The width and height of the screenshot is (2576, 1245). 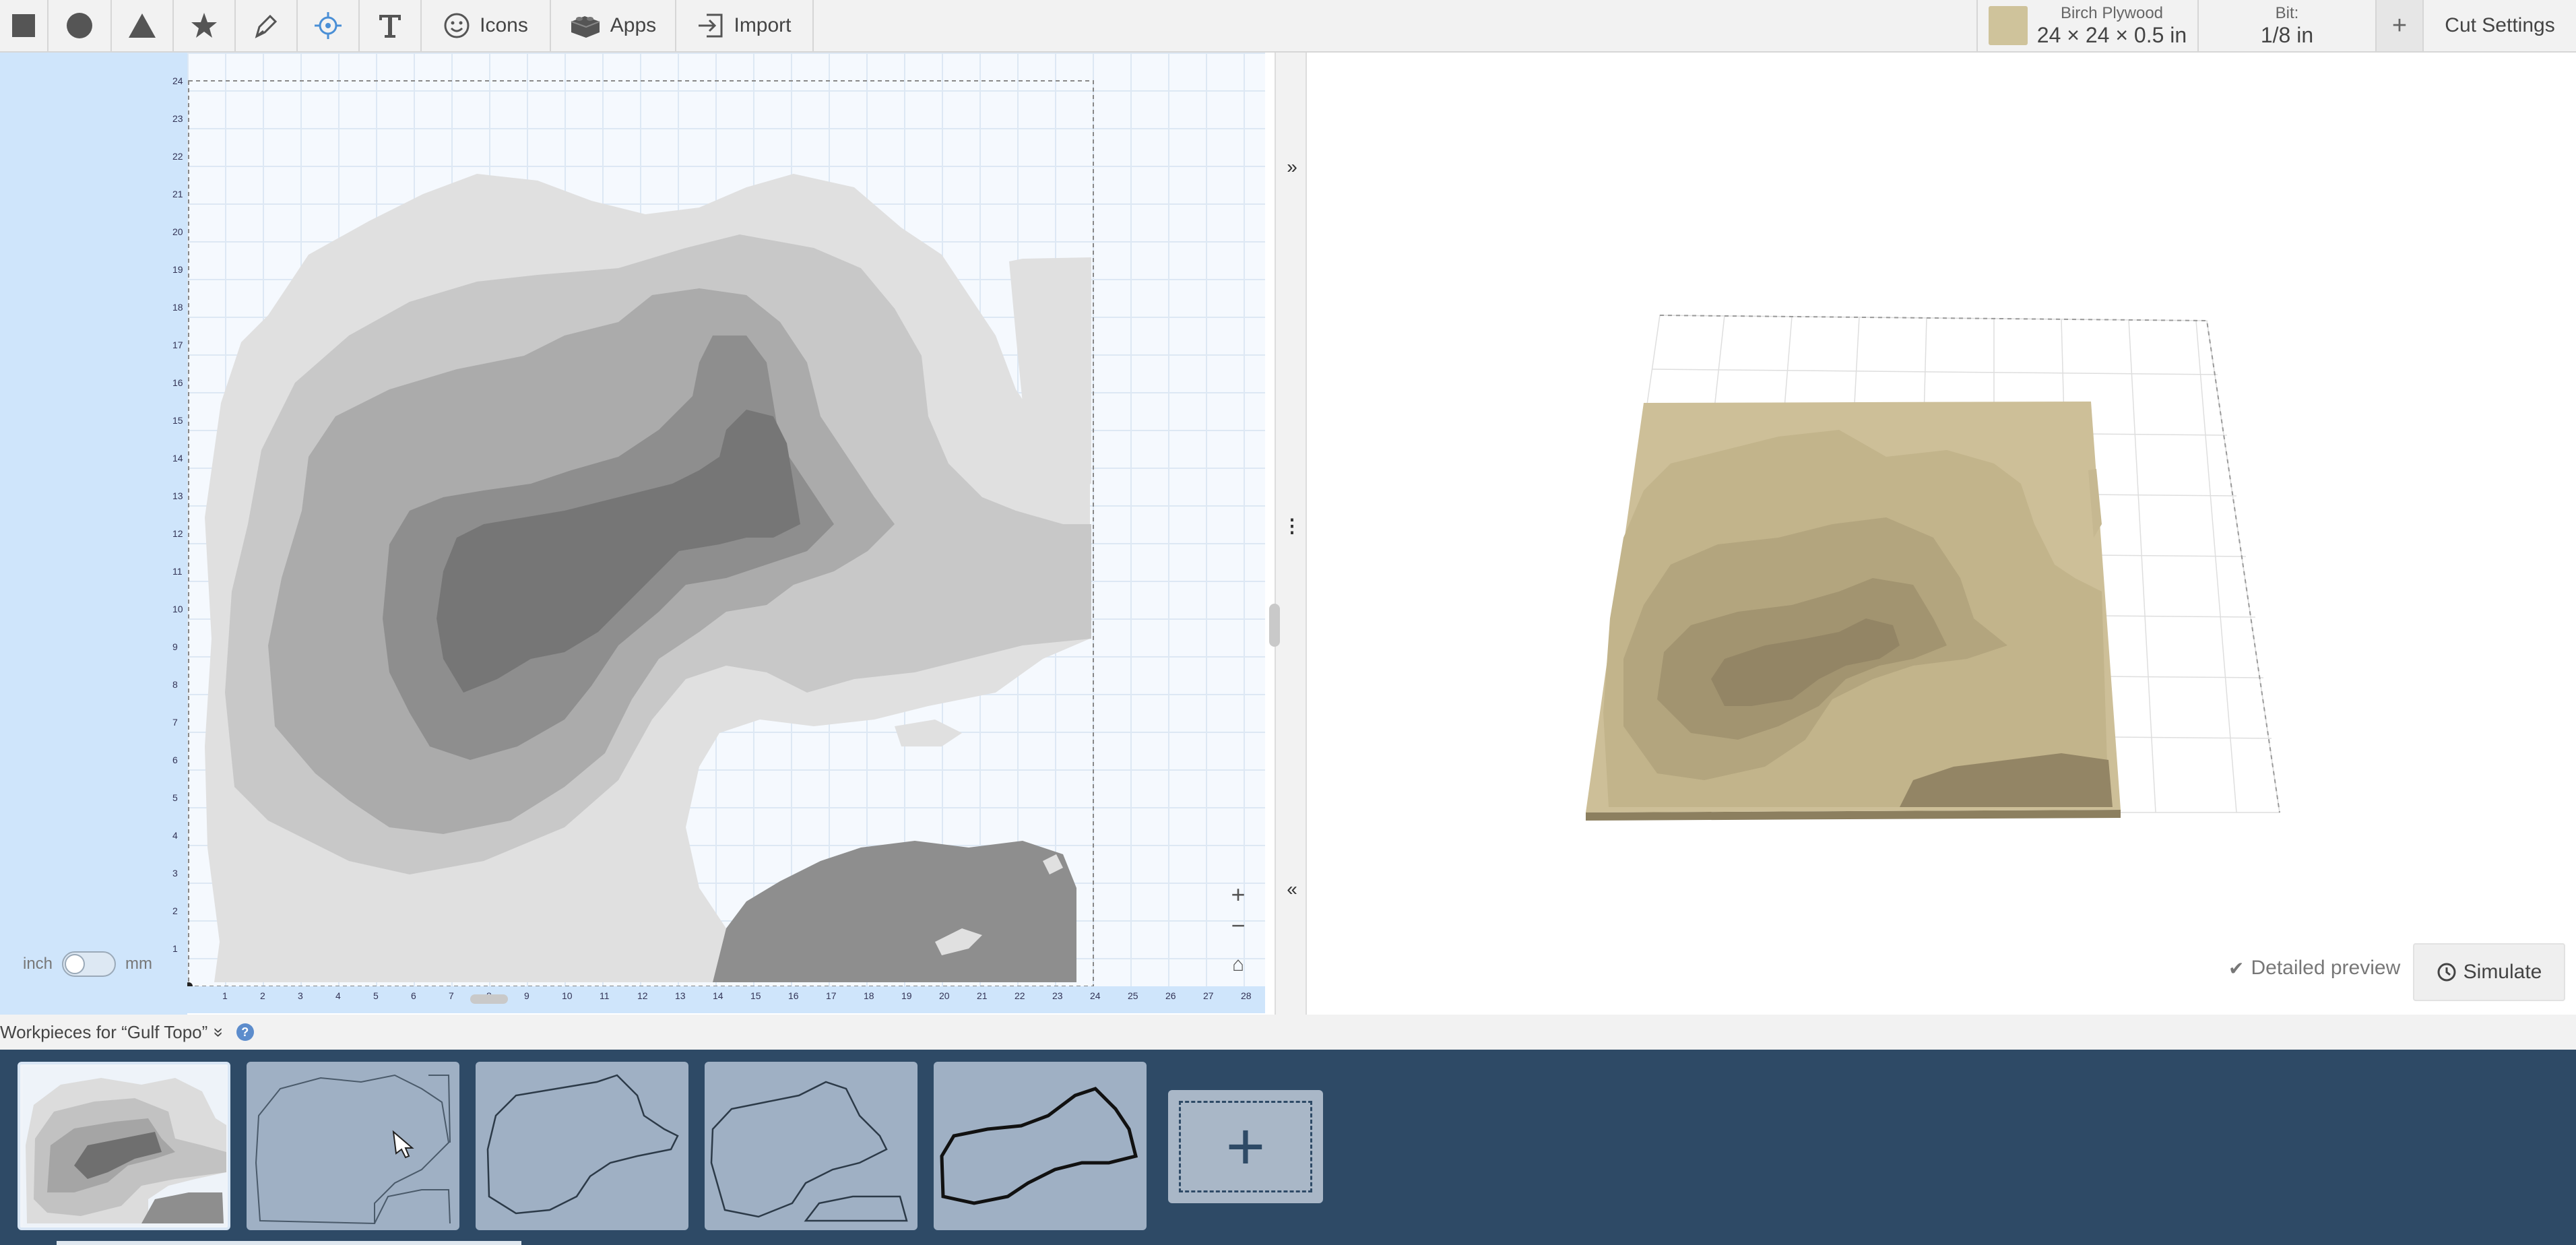 I want to click on ruler-tick-label: 7, so click(x=175, y=722).